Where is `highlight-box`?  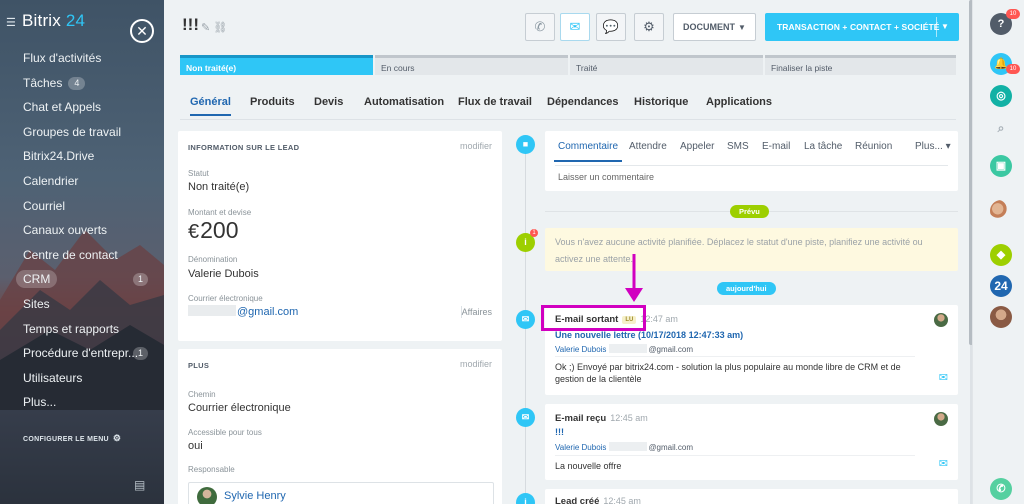 highlight-box is located at coordinates (593, 318).